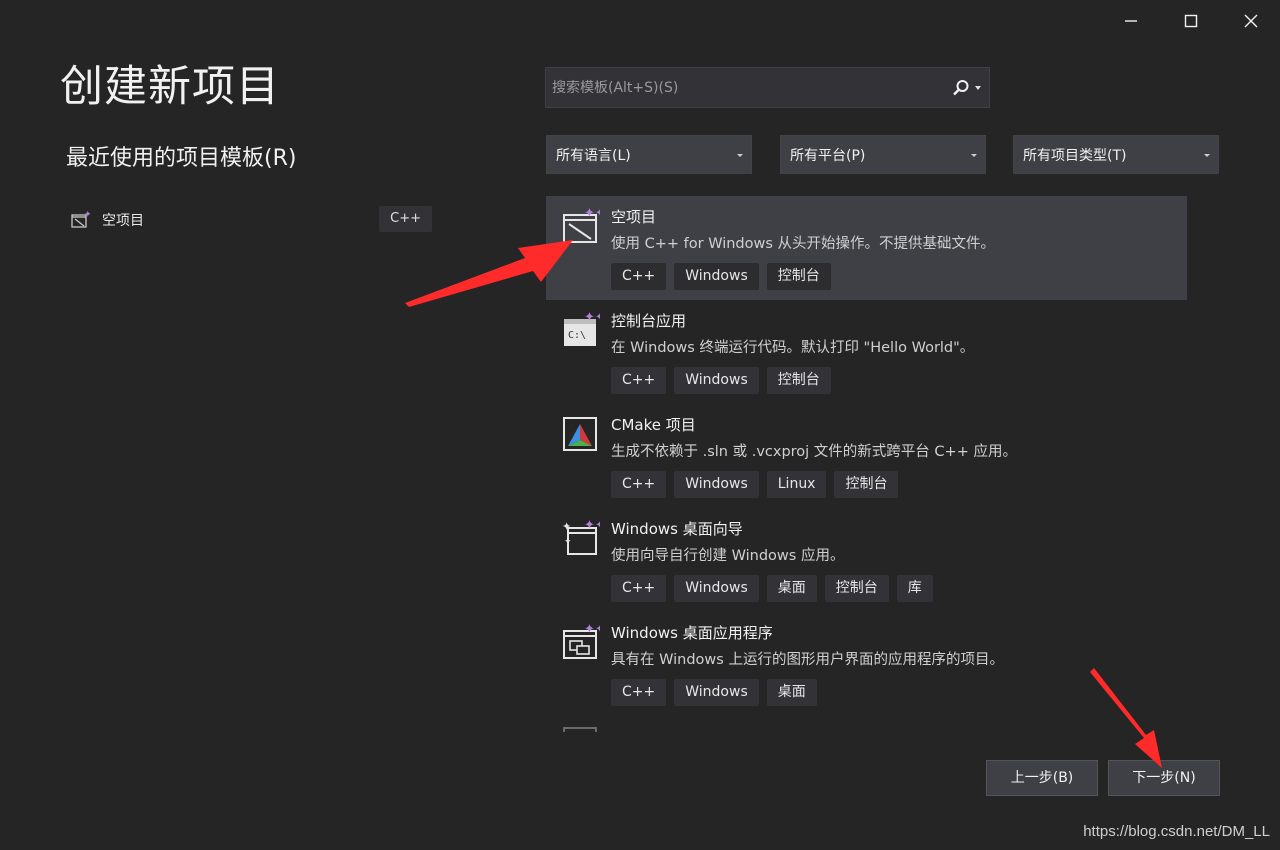 Image resolution: width=1280 pixels, height=850 pixels. I want to click on close-button, so click(1251, 21).